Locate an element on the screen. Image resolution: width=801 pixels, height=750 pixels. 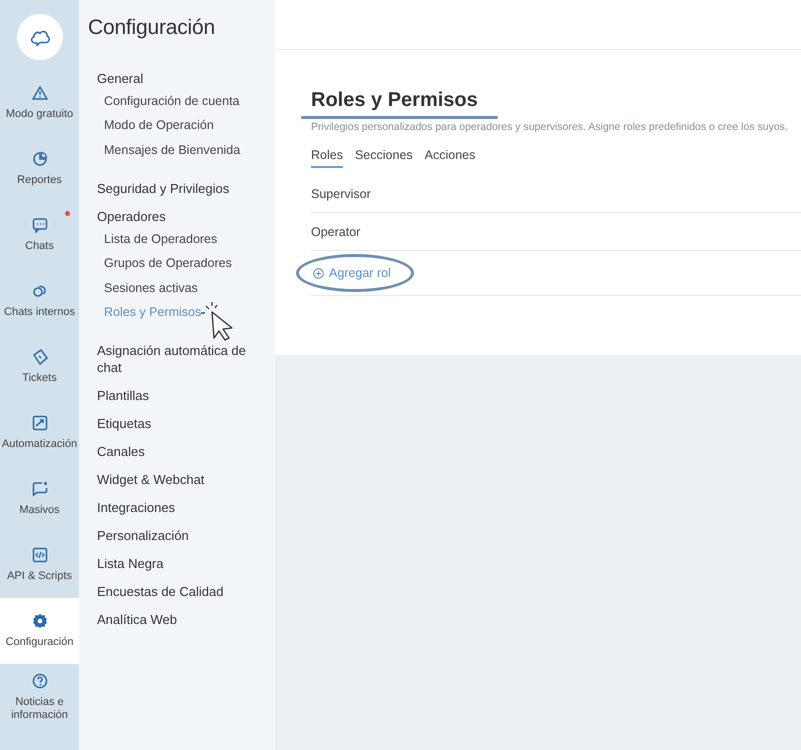
message-icon is located at coordinates (40, 489).